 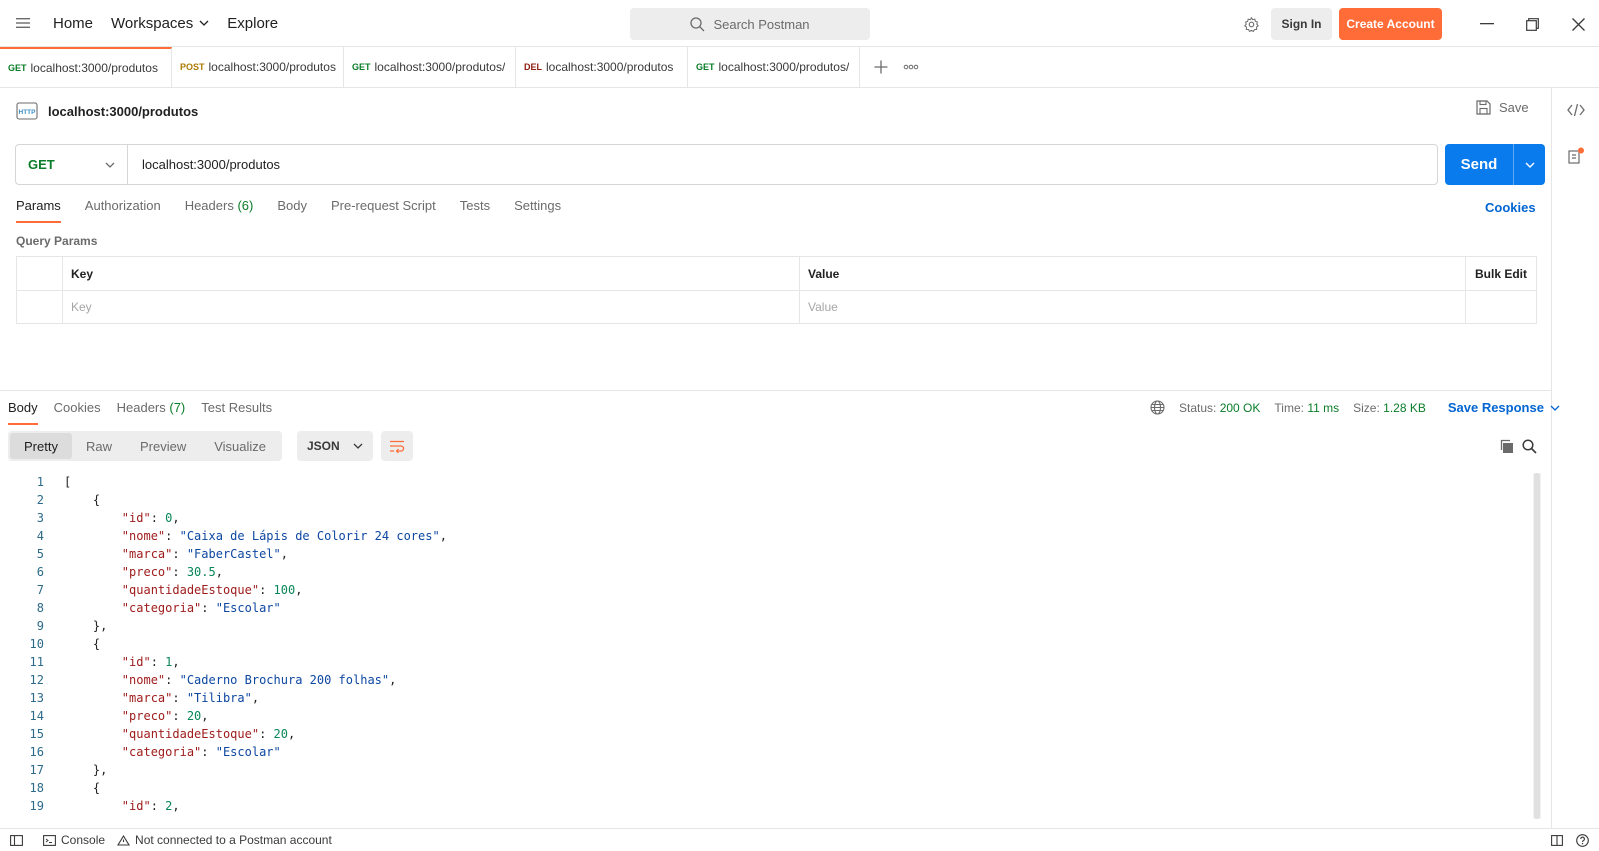 What do you see at coordinates (192, 67) in the screenshot?
I see `tab-method: POST` at bounding box center [192, 67].